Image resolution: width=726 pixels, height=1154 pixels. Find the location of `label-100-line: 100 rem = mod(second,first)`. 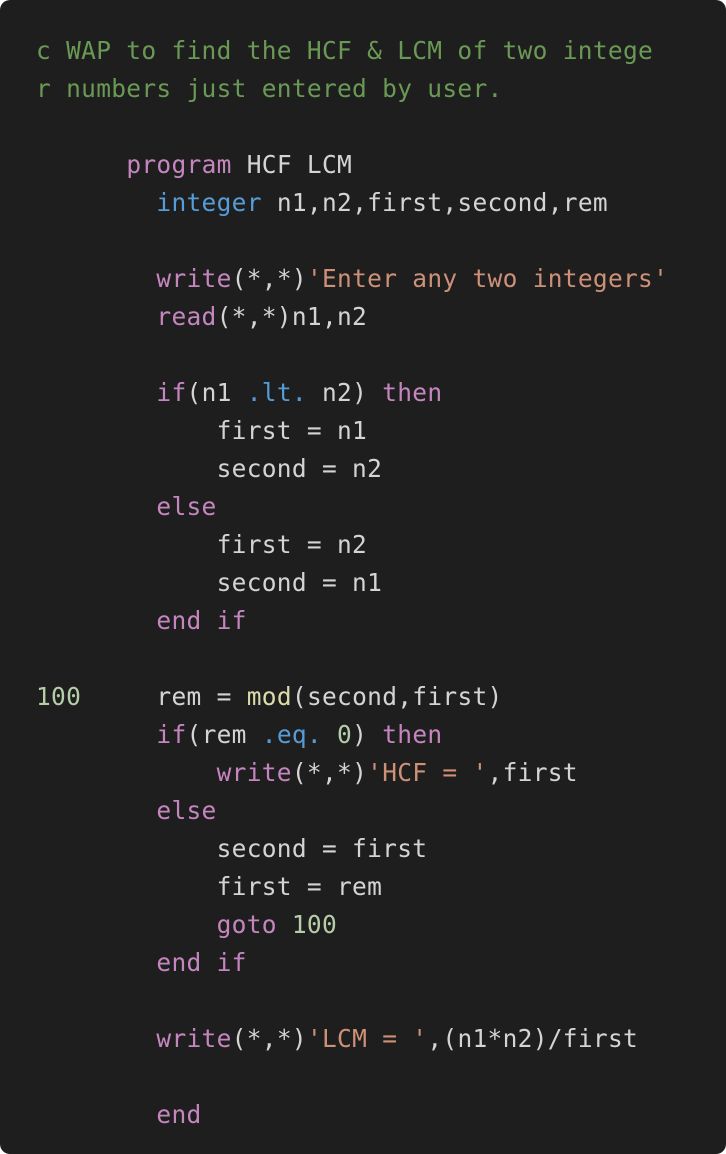

label-100-line: 100 rem = mod(second,first) is located at coordinates (381, 697).